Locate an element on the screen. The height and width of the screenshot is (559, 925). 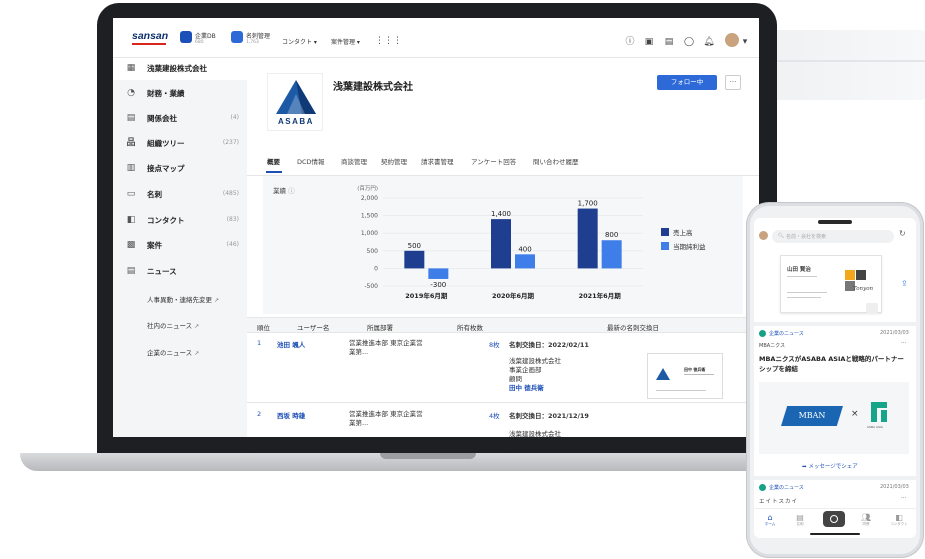
chat-icon: ◯ is located at coordinates (689, 42).